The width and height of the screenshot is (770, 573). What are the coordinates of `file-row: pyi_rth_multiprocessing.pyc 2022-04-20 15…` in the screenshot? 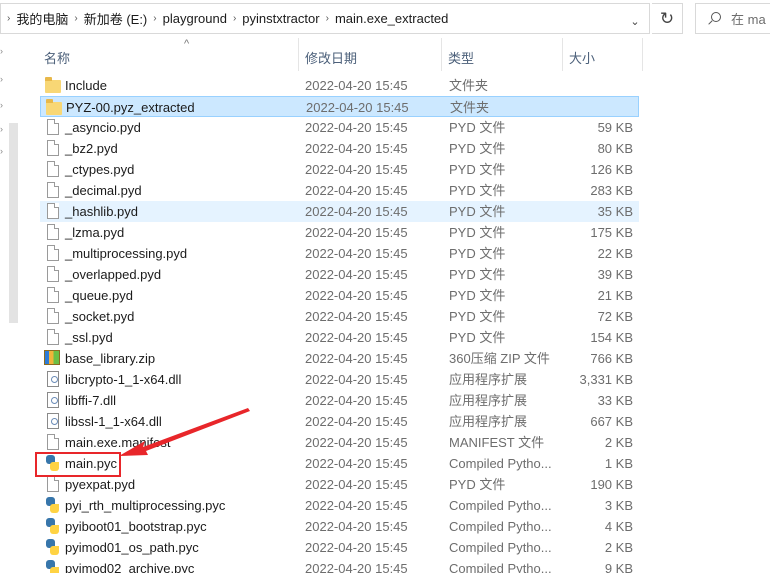 It's located at (339, 505).